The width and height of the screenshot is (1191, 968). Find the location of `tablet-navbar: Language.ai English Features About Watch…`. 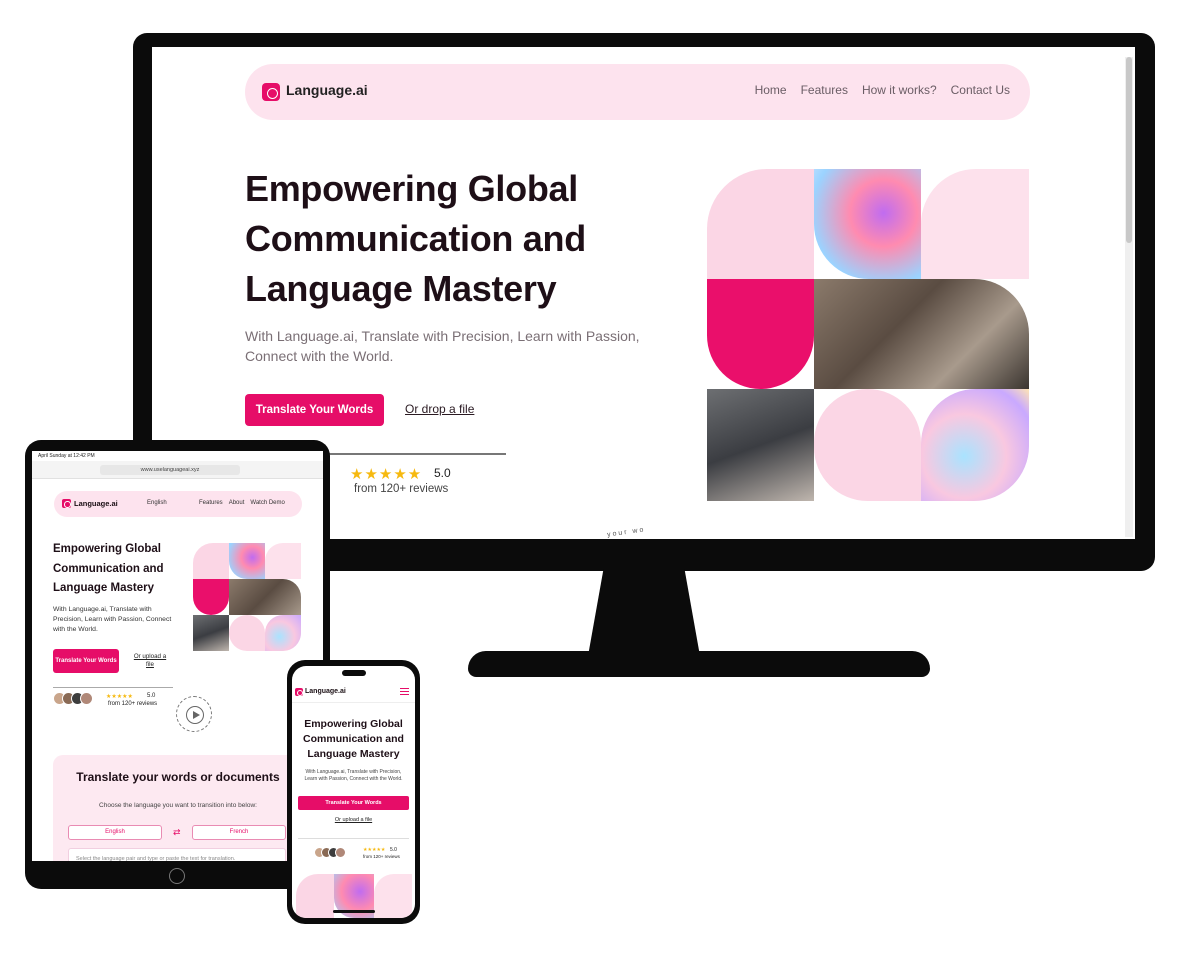

tablet-navbar: Language.ai English Features About Watch… is located at coordinates (178, 504).